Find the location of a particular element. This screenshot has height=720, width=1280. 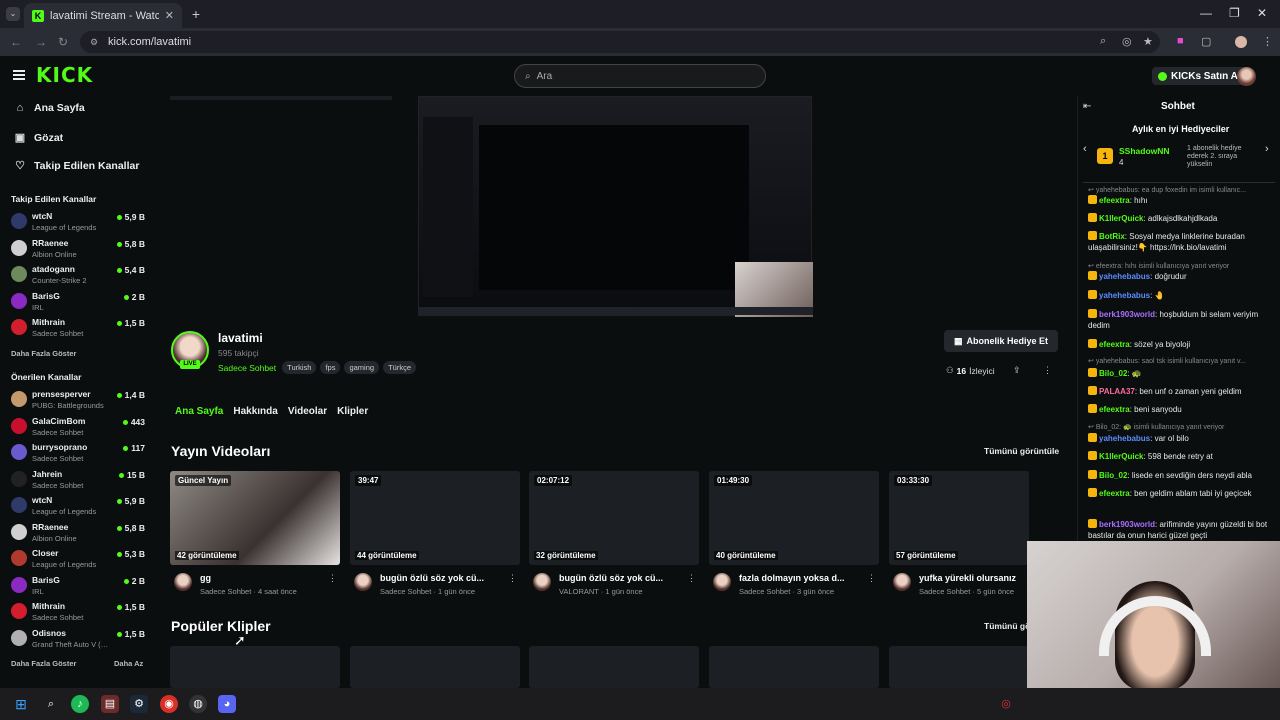

share-icon: ⇪ is located at coordinates (1017, 370).